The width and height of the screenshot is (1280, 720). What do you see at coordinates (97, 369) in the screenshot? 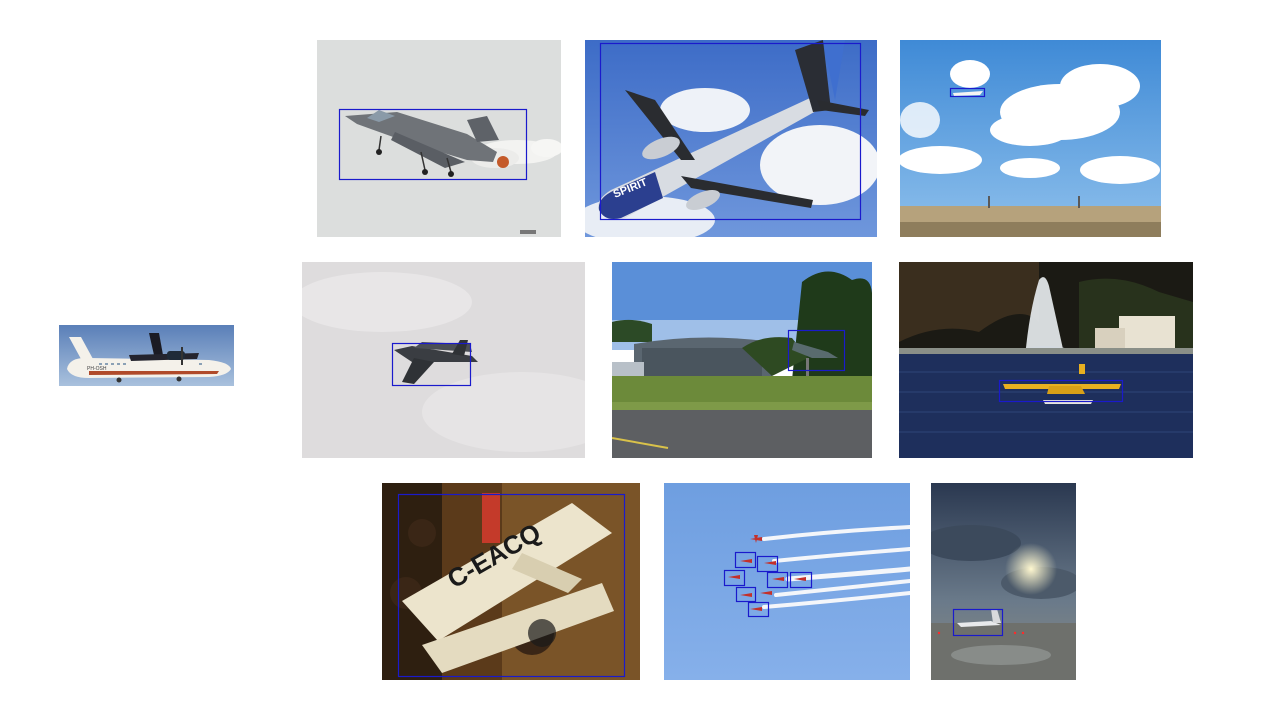
I see `query-livery-text: PH-OSH` at bounding box center [97, 369].